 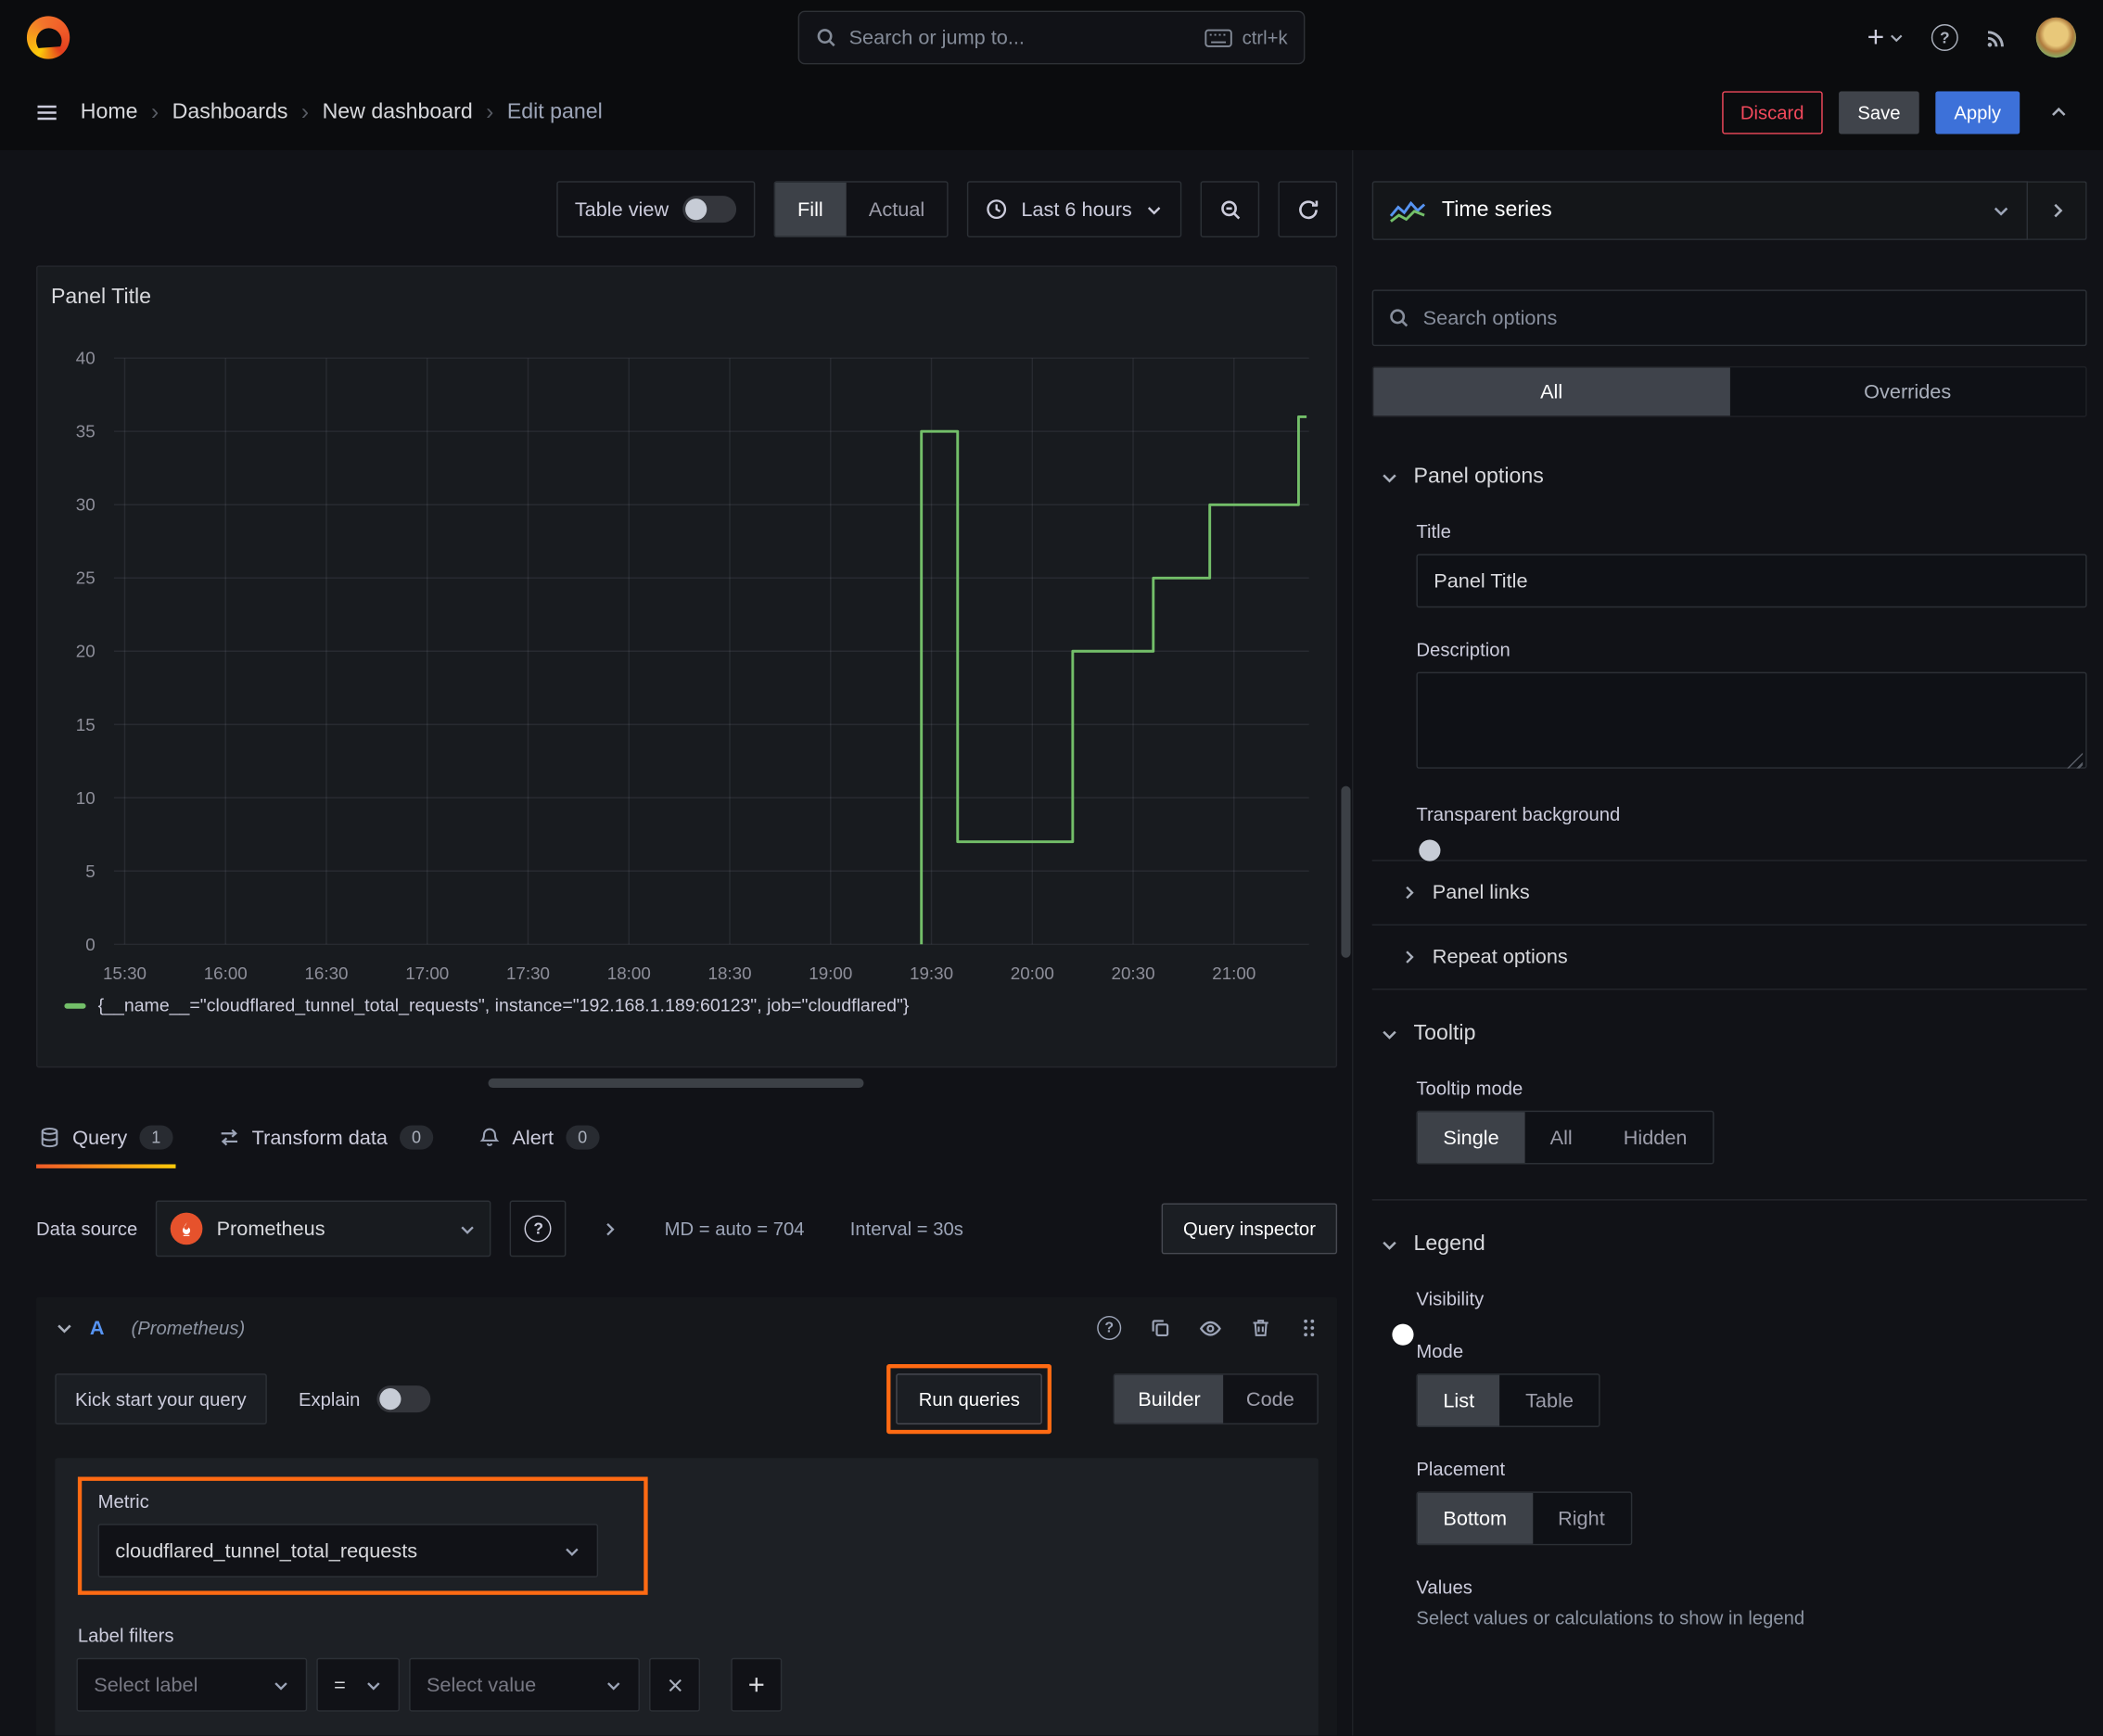 What do you see at coordinates (481, 1685) in the screenshot?
I see `select-value-placeholder: Select value` at bounding box center [481, 1685].